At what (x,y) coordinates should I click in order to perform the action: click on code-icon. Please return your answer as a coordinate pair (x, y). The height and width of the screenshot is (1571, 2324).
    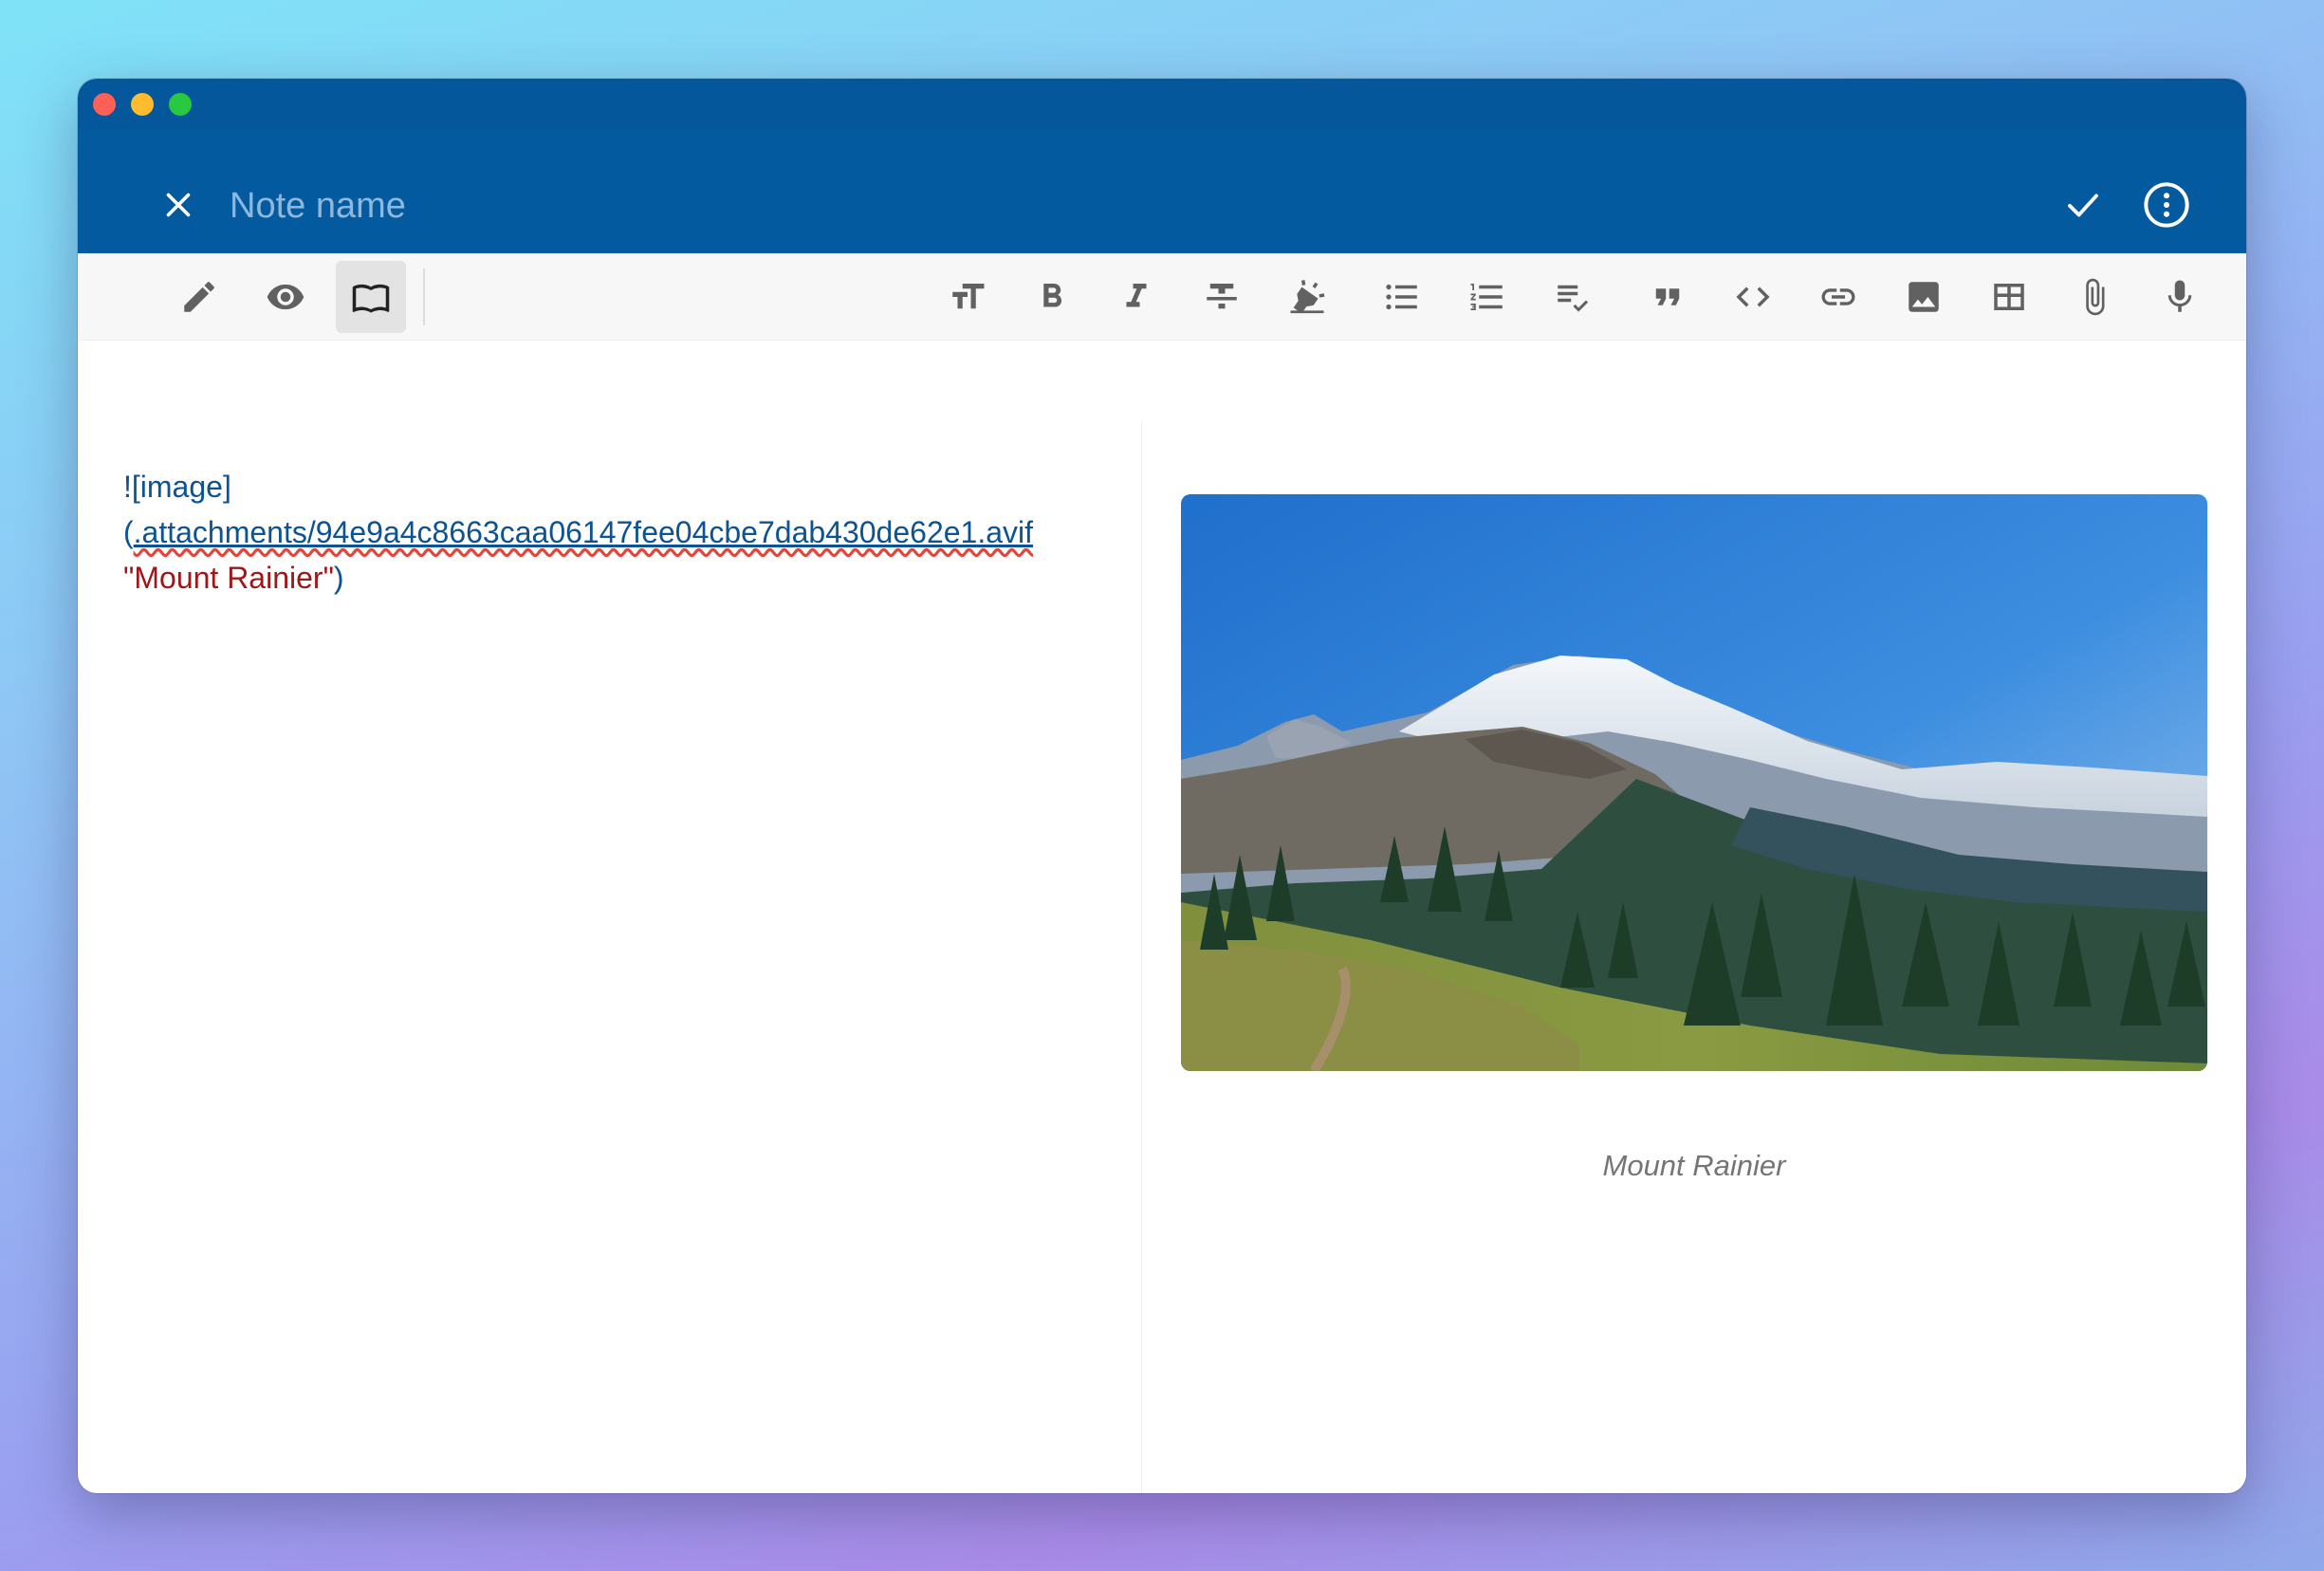
    Looking at the image, I should click on (1753, 296).